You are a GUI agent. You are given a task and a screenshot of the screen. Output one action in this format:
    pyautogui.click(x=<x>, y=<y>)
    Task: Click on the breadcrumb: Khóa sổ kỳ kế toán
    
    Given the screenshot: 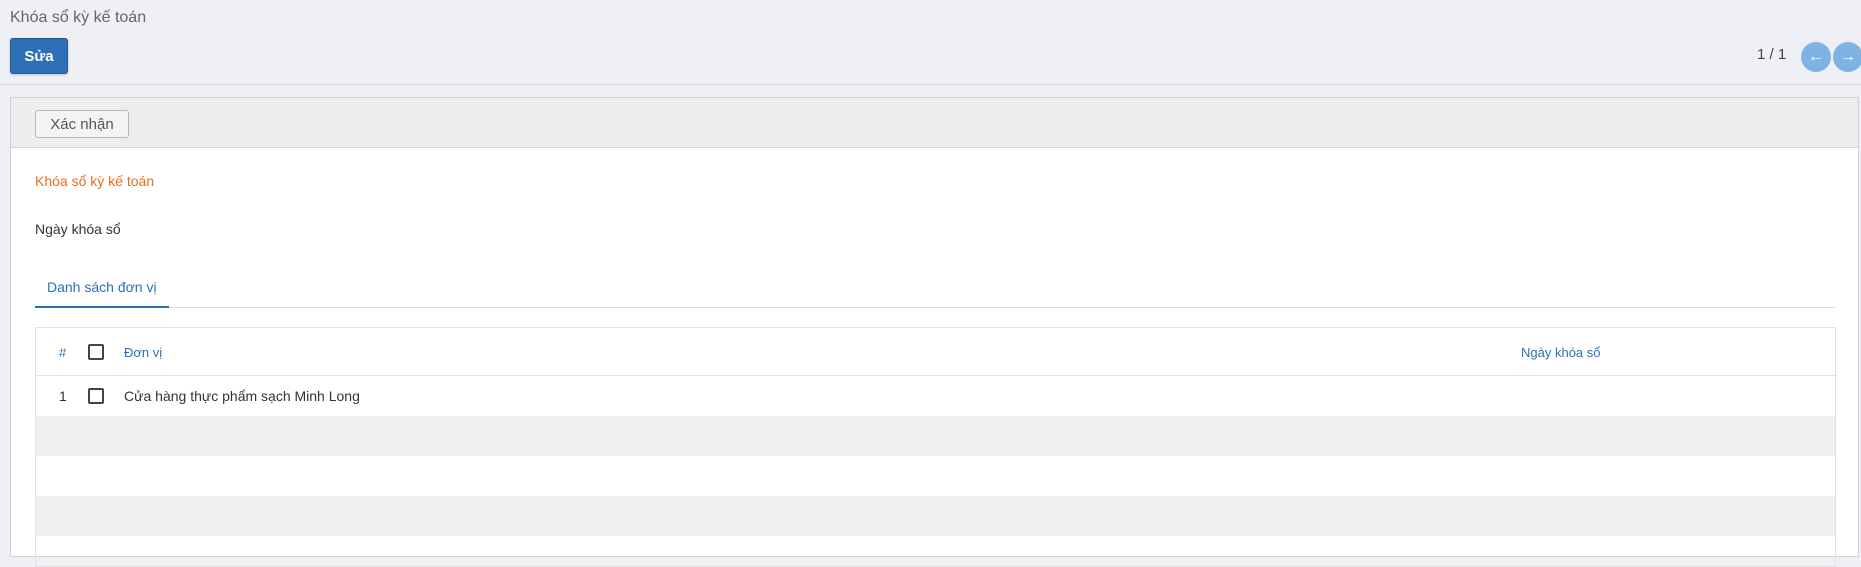 What is the action you would take?
    pyautogui.click(x=78, y=18)
    